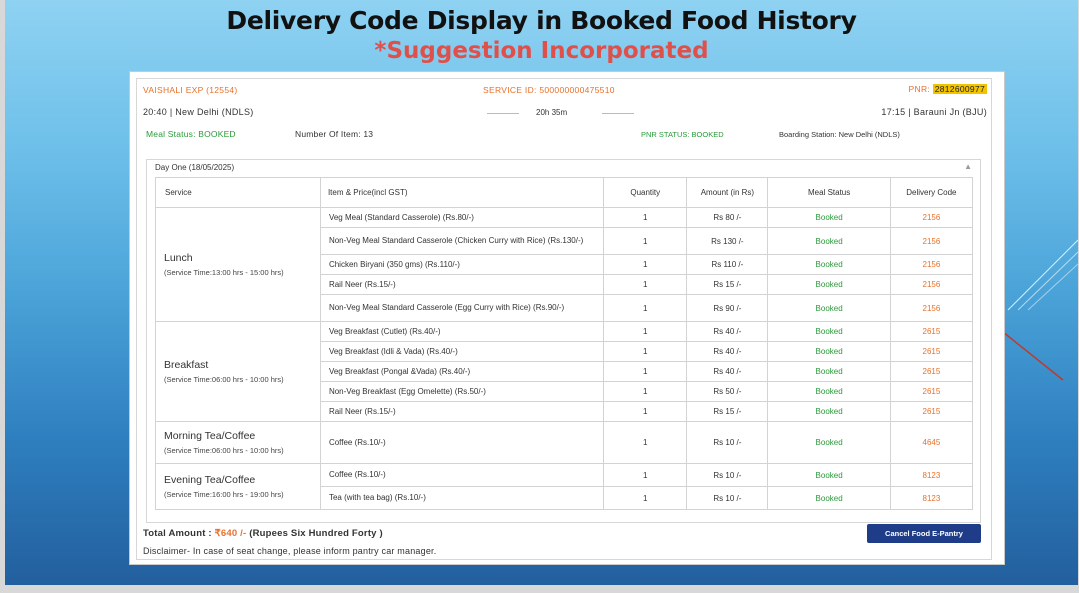 This screenshot has width=1079, height=593. Describe the element at coordinates (829, 192) in the screenshot. I see `col-meal-status: Meal Status` at that location.